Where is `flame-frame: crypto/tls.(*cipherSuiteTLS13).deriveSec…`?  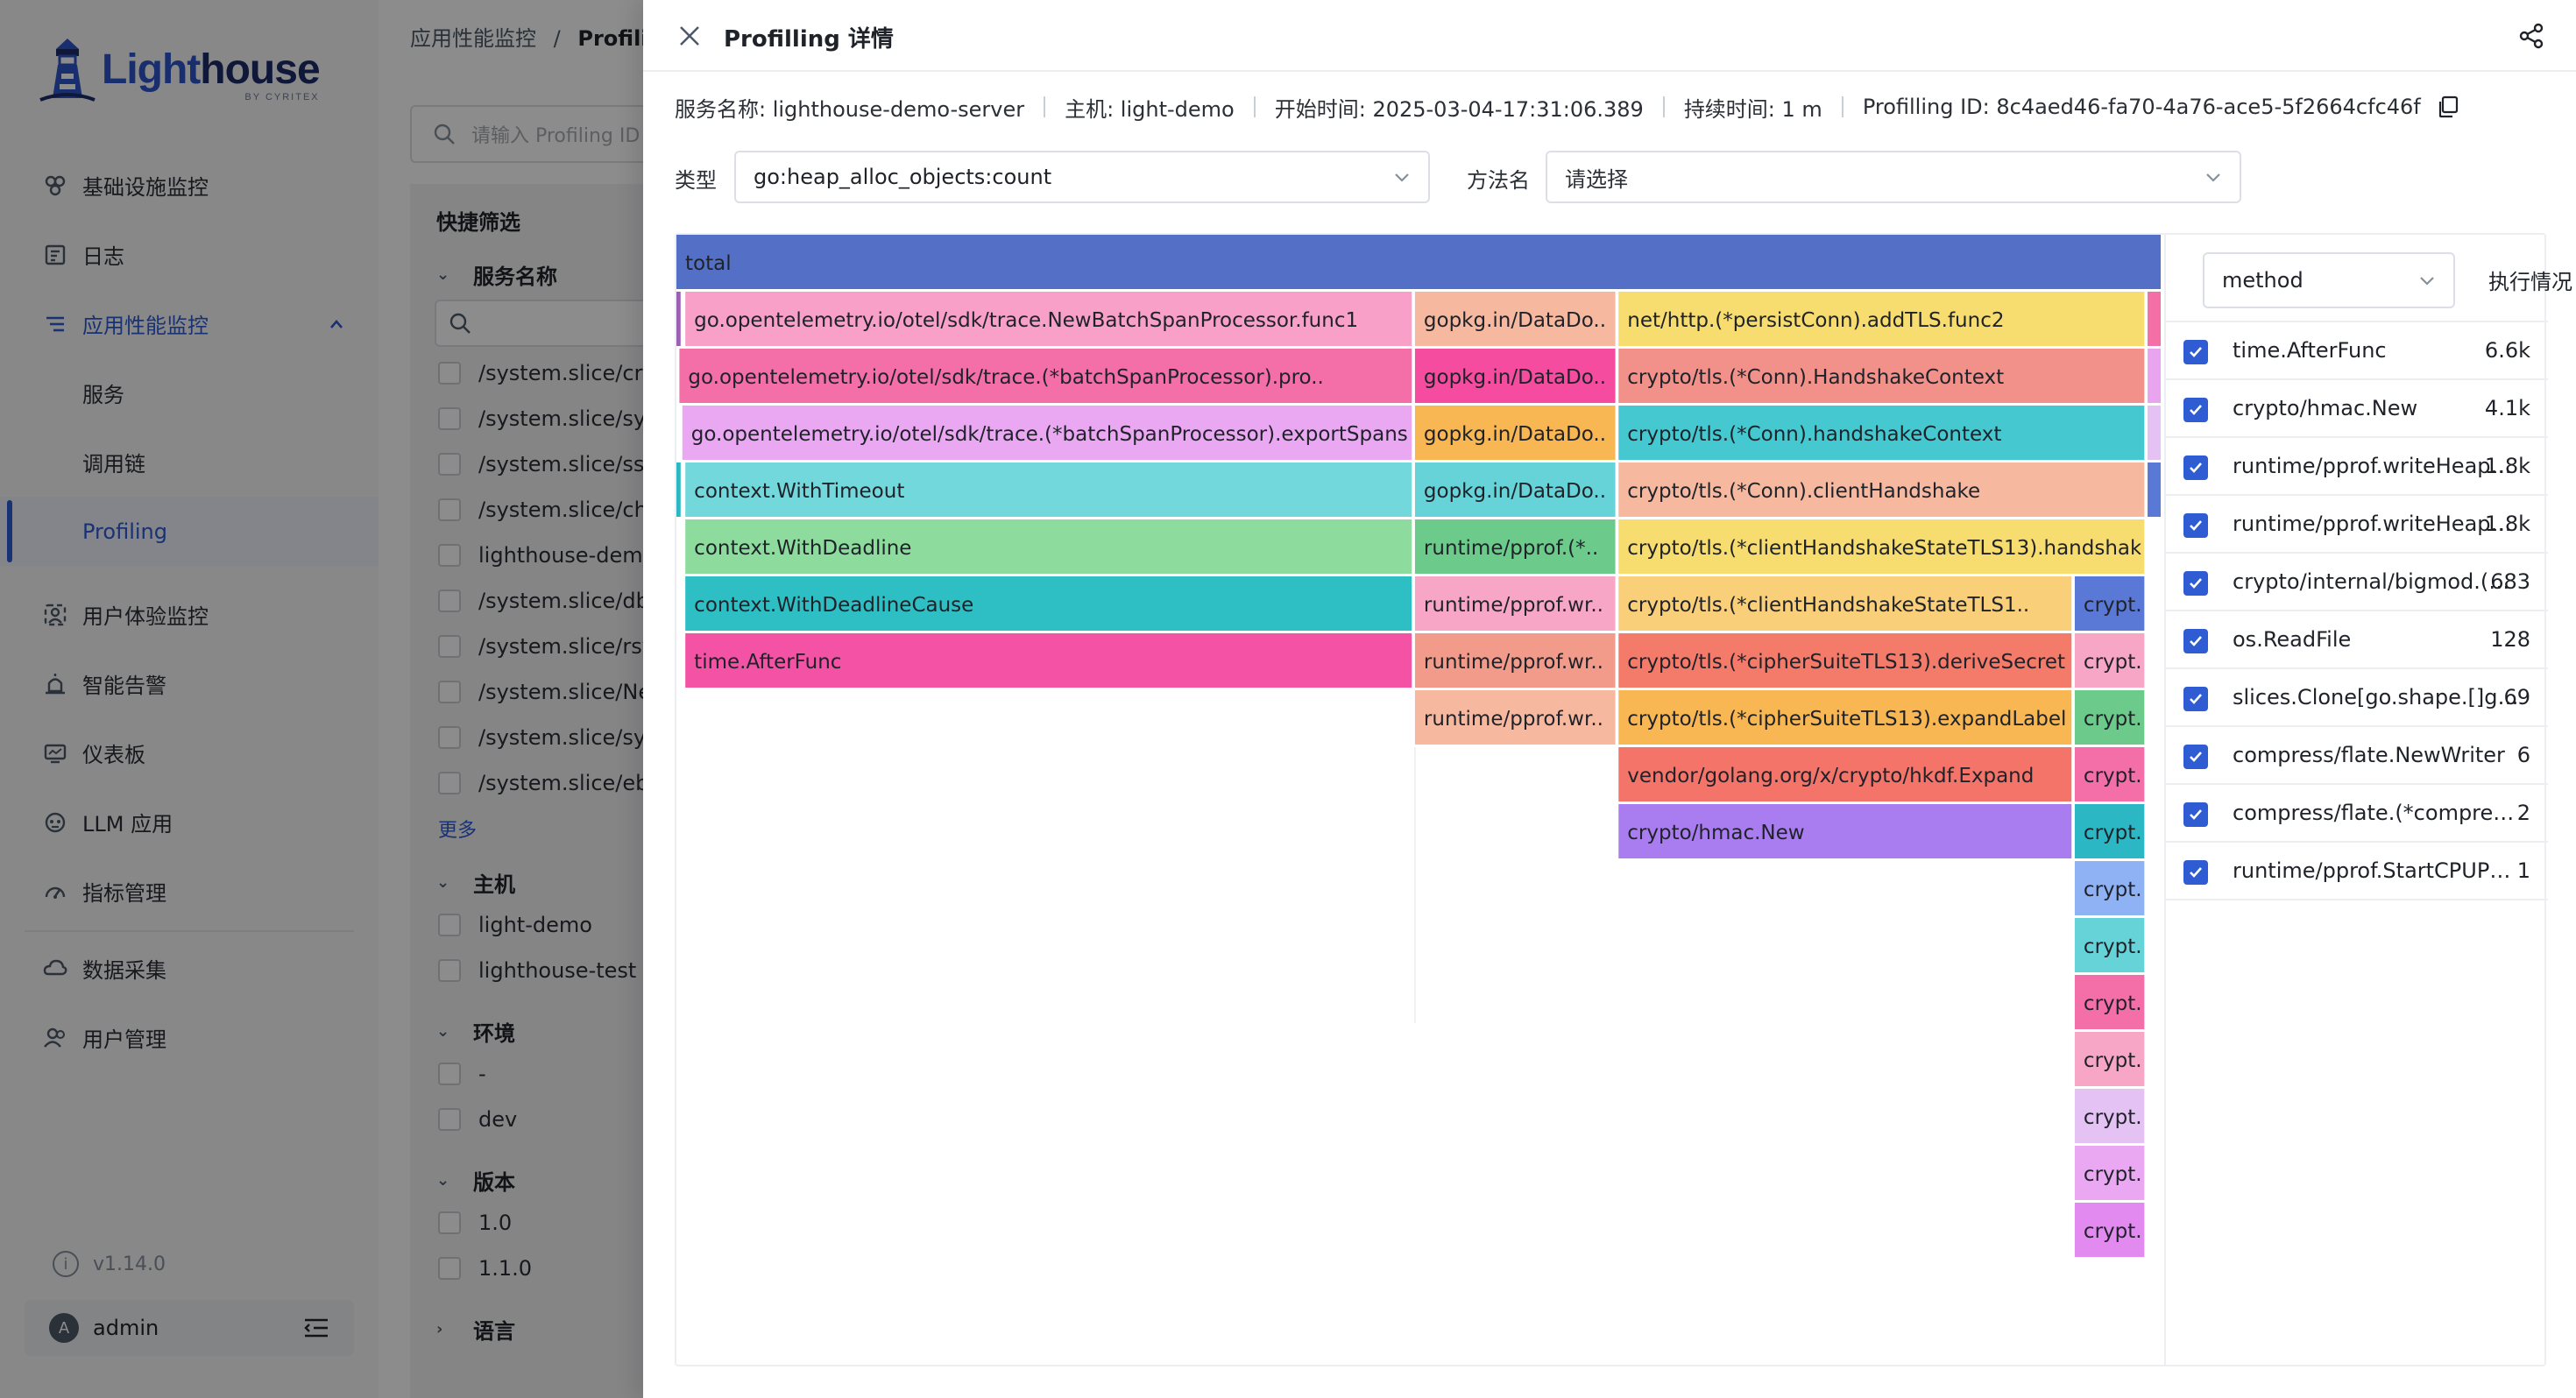 flame-frame: crypto/tls.(*cipherSuiteTLS13).deriveSec… is located at coordinates (1845, 660).